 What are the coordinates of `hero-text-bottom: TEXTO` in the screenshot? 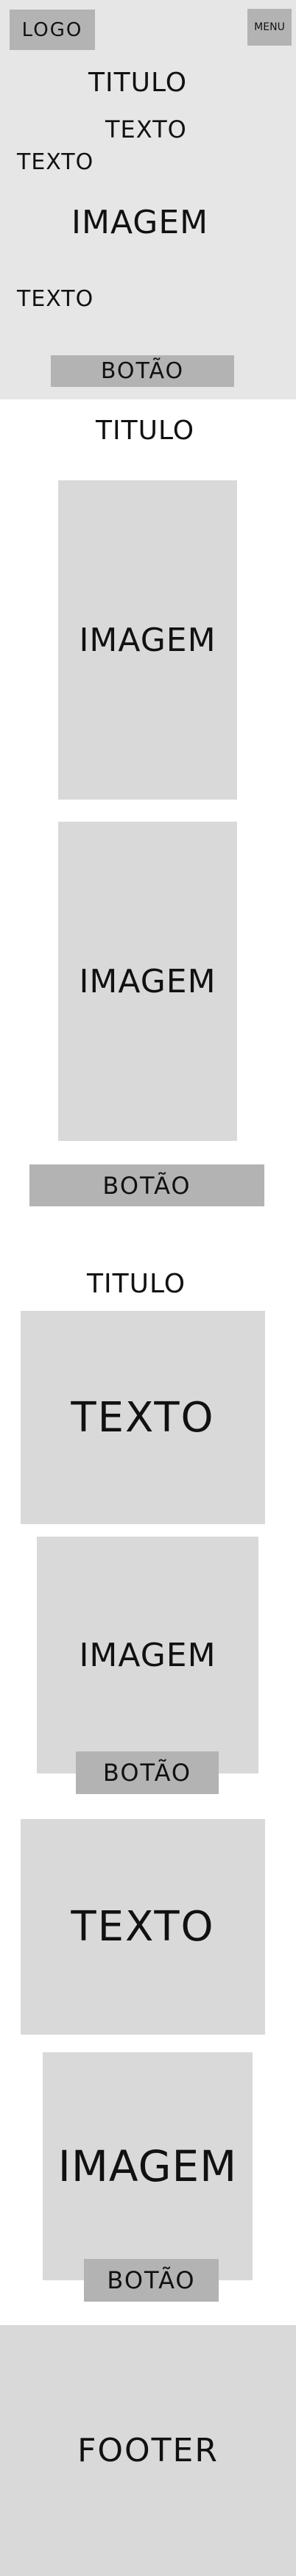 It's located at (55, 299).